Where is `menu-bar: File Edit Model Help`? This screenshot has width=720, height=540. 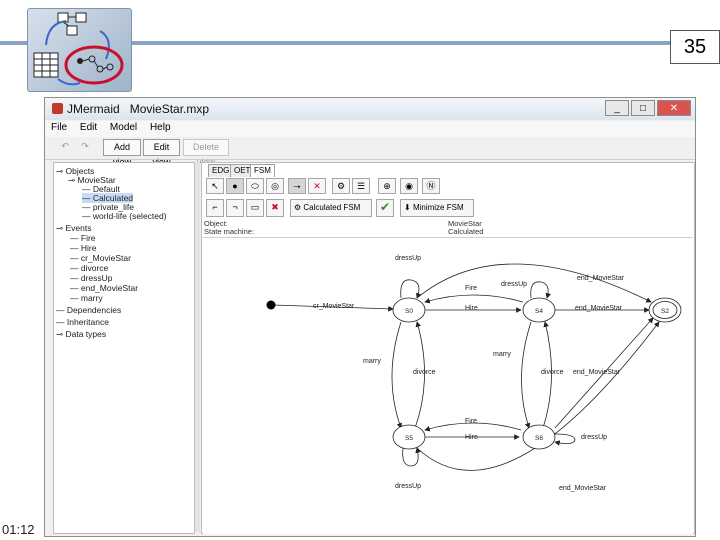
menu-bar: File Edit Model Help is located at coordinates (370, 129).